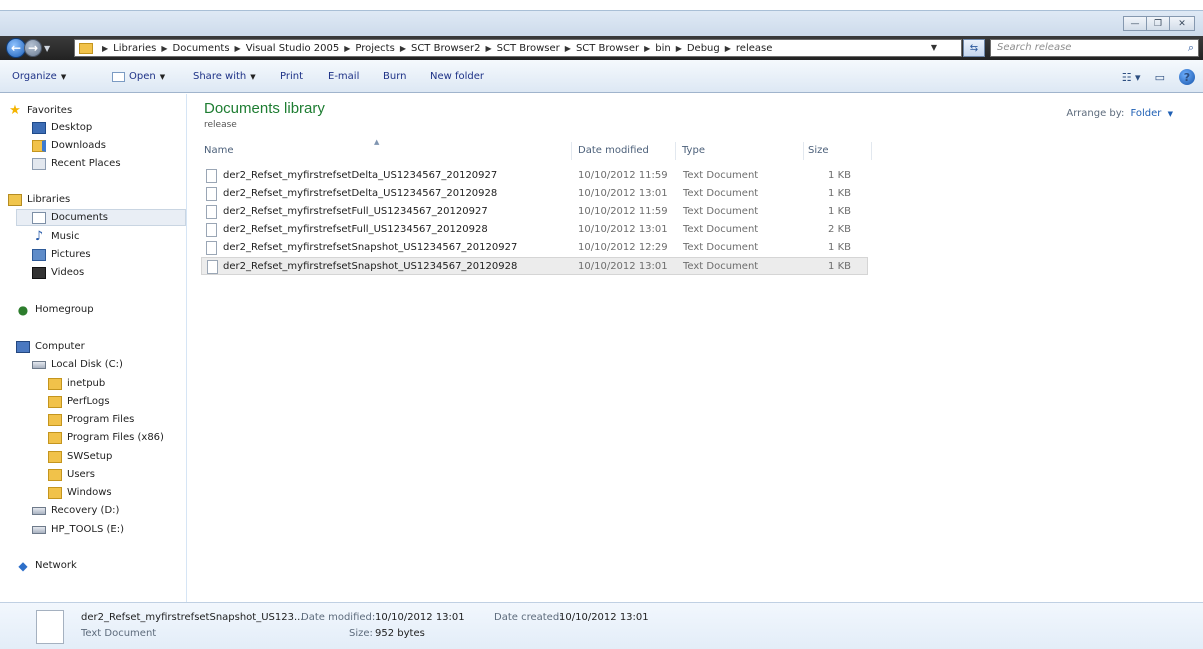 This screenshot has height=649, width=1203. What do you see at coordinates (219, 150) in the screenshot?
I see `column-label: Name` at bounding box center [219, 150].